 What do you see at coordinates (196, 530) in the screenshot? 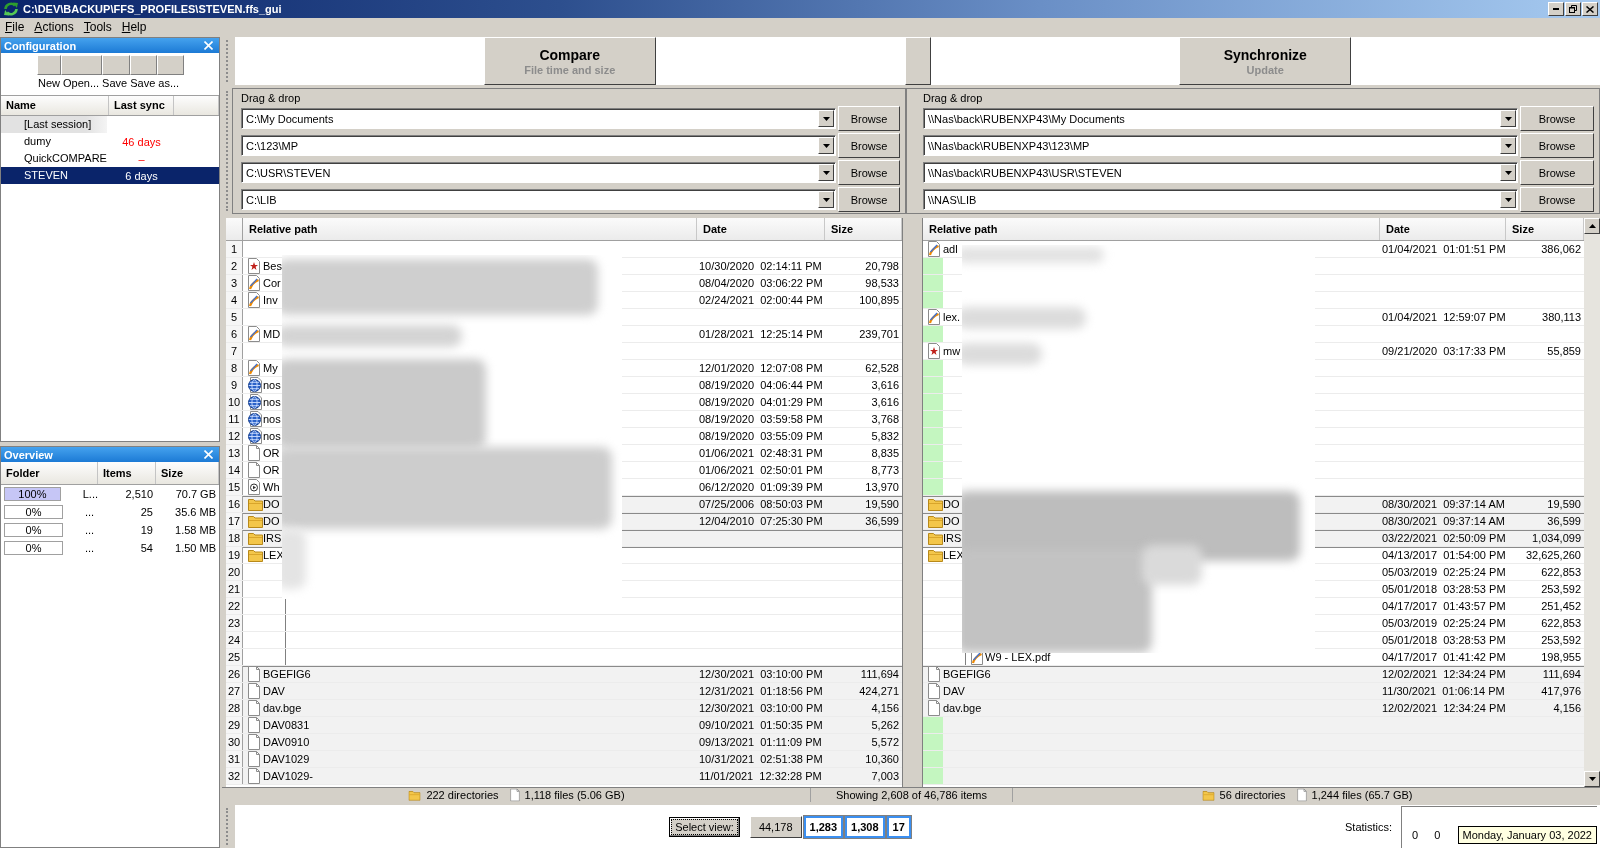
I see `folder-size: 1.58 MB` at bounding box center [196, 530].